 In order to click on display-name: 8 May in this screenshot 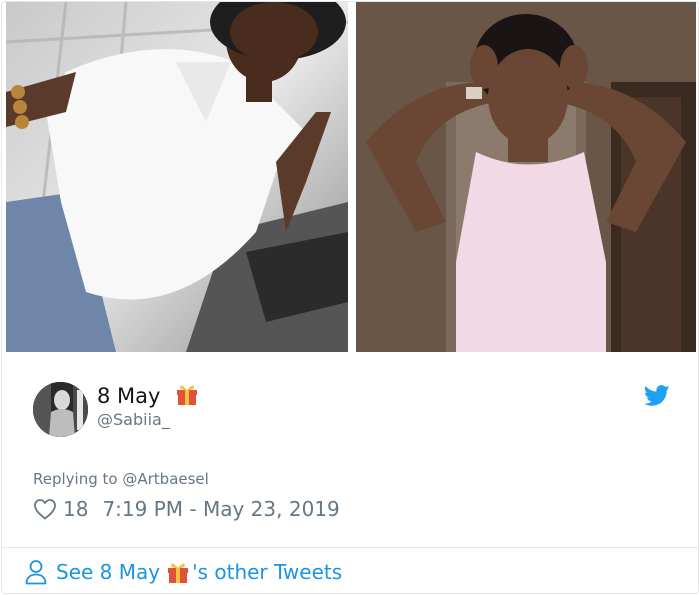, I will do `click(148, 396)`.